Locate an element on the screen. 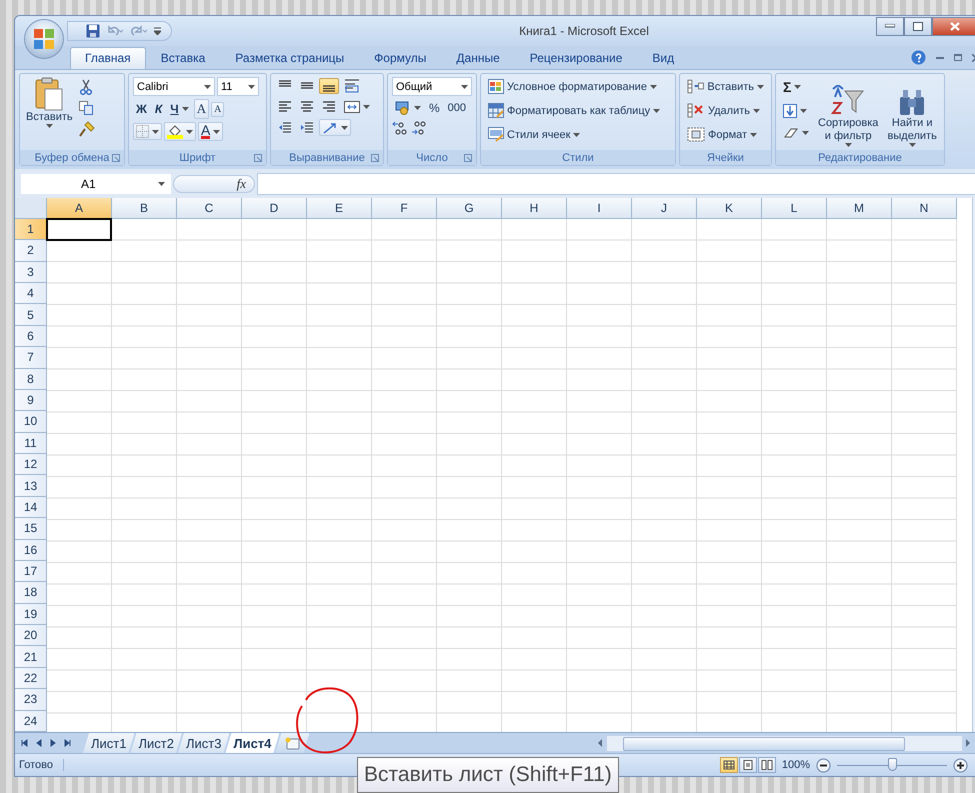 The height and width of the screenshot is (793, 975). ribbon-tab: Главная is located at coordinates (108, 58).